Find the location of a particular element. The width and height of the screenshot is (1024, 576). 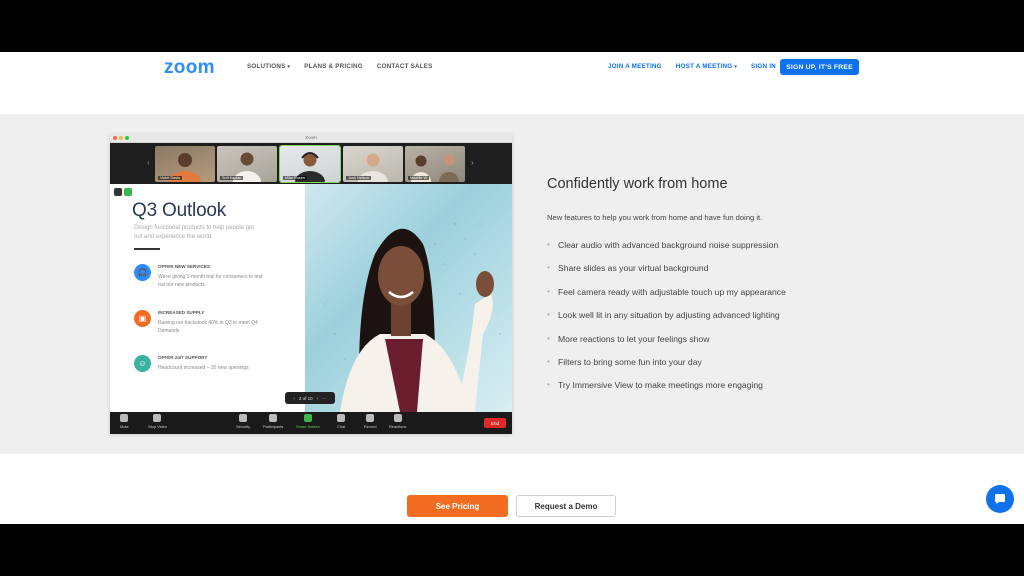

participant-name: Maddie W is located at coordinates (419, 178).